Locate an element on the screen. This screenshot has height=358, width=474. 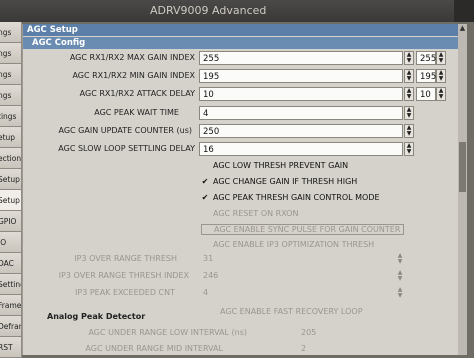
side-tab-5: tings is located at coordinates (11, 116).